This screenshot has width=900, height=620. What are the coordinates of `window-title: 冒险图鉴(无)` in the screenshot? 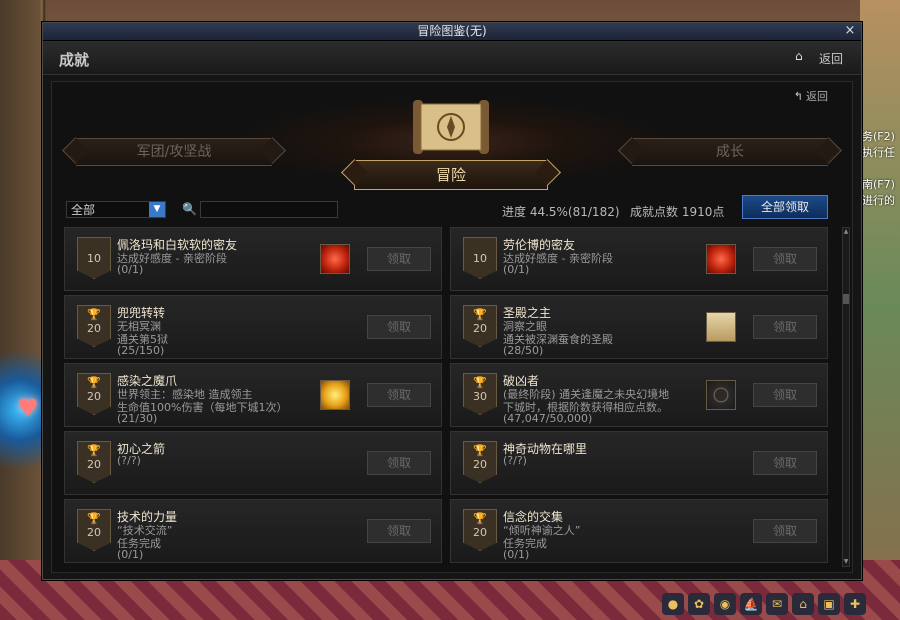 It's located at (452, 31).